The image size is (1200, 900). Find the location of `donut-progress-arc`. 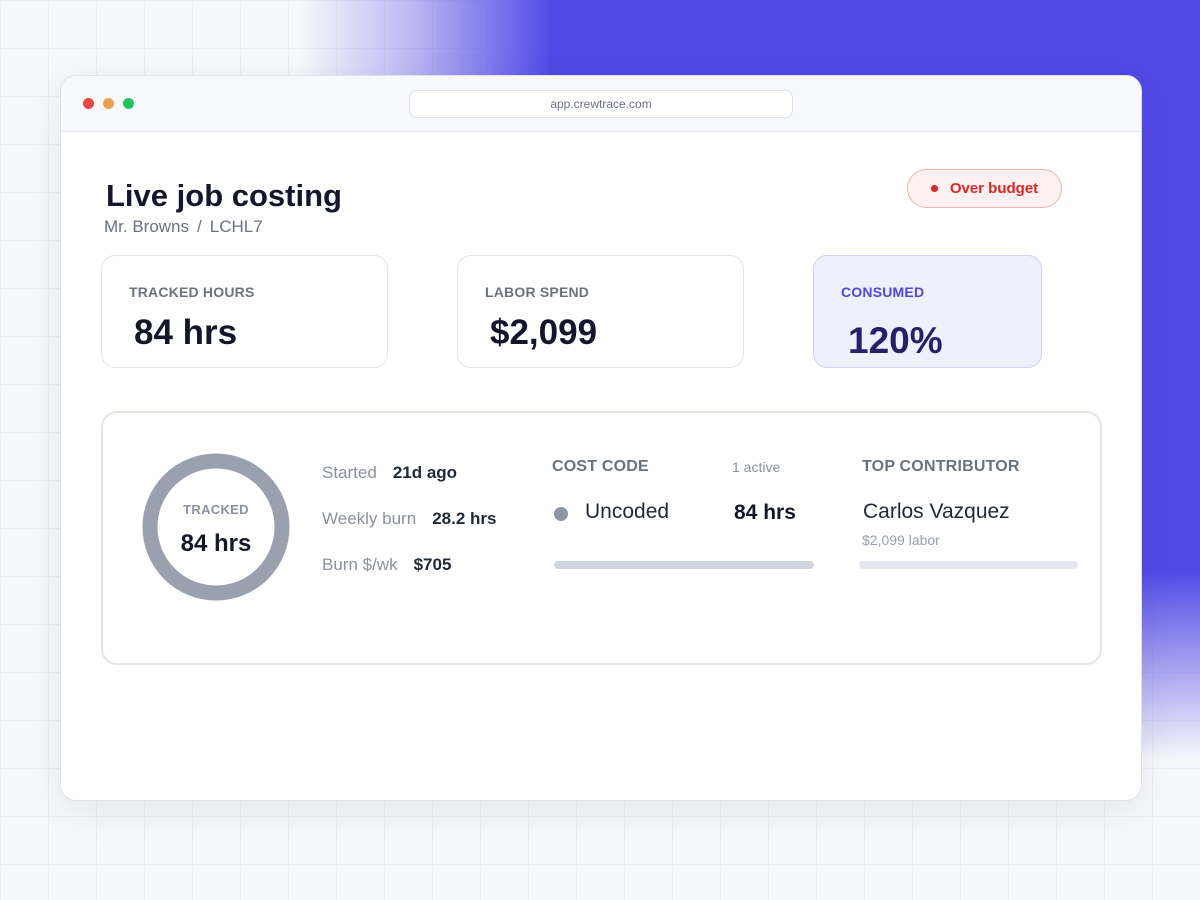

donut-progress-arc is located at coordinates (216, 527).